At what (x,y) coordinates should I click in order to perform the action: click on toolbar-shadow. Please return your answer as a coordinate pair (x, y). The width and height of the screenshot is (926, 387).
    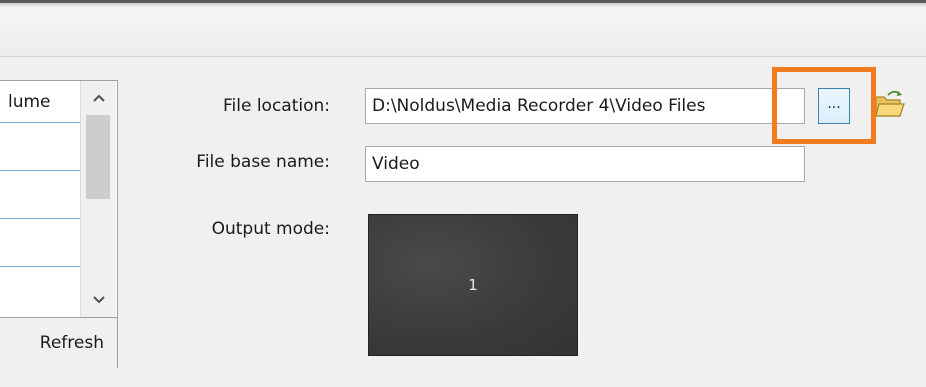
    Looking at the image, I should click on (463, 5).